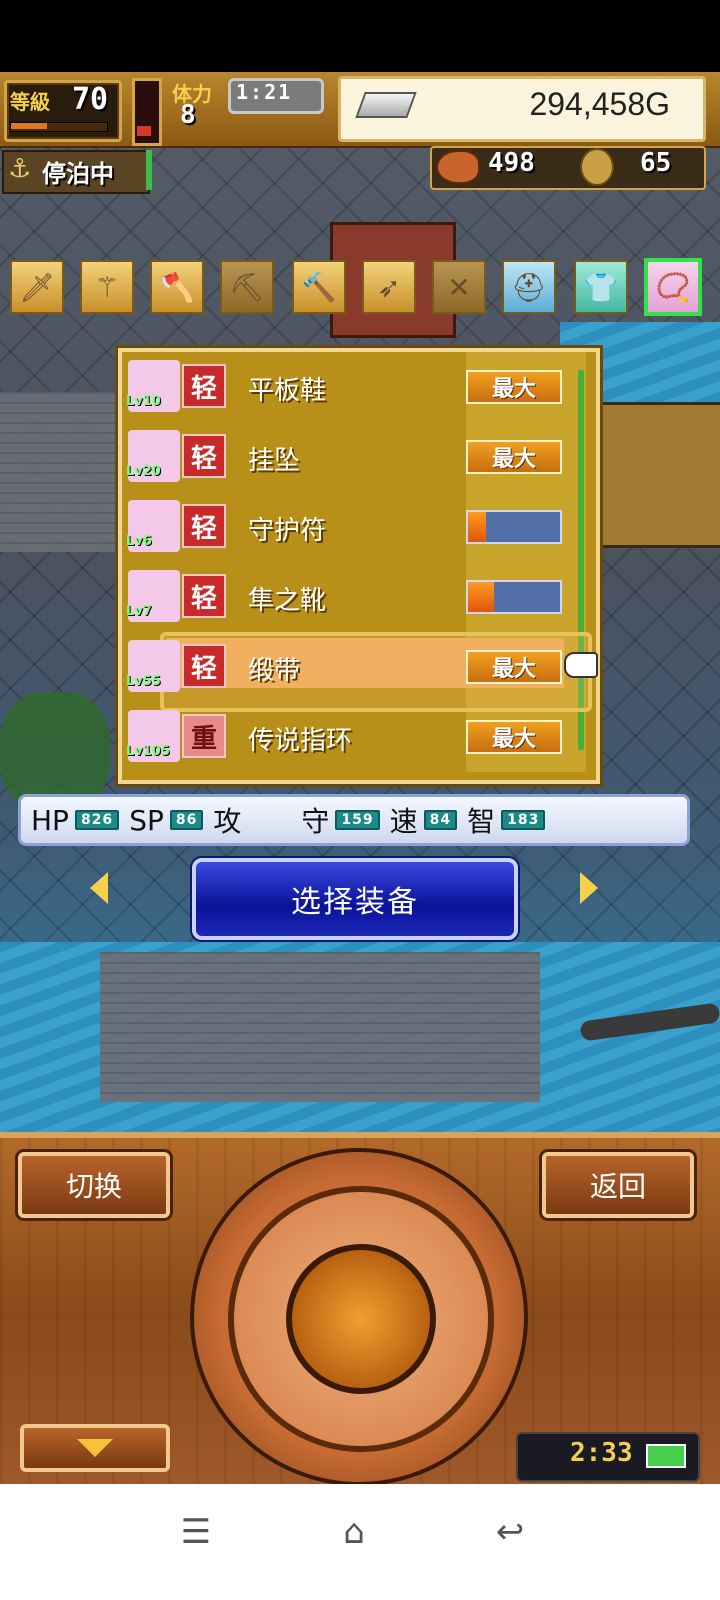  I want to click on food-value: 498, so click(511, 163).